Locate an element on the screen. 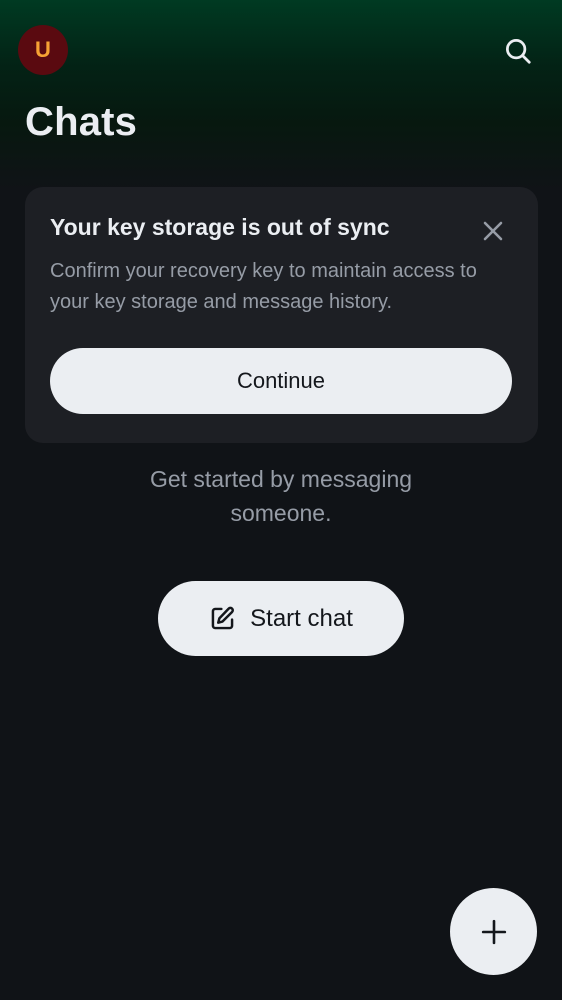 The width and height of the screenshot is (562, 1000). banner-close-button is located at coordinates (493, 231).